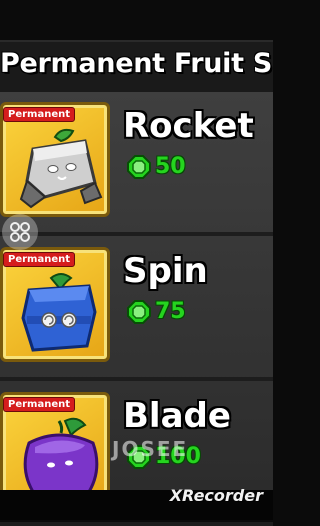 This screenshot has height=526, width=320. Describe the element at coordinates (136, 63) in the screenshot. I see `page-title: Permanent Fruit Shop` at that location.